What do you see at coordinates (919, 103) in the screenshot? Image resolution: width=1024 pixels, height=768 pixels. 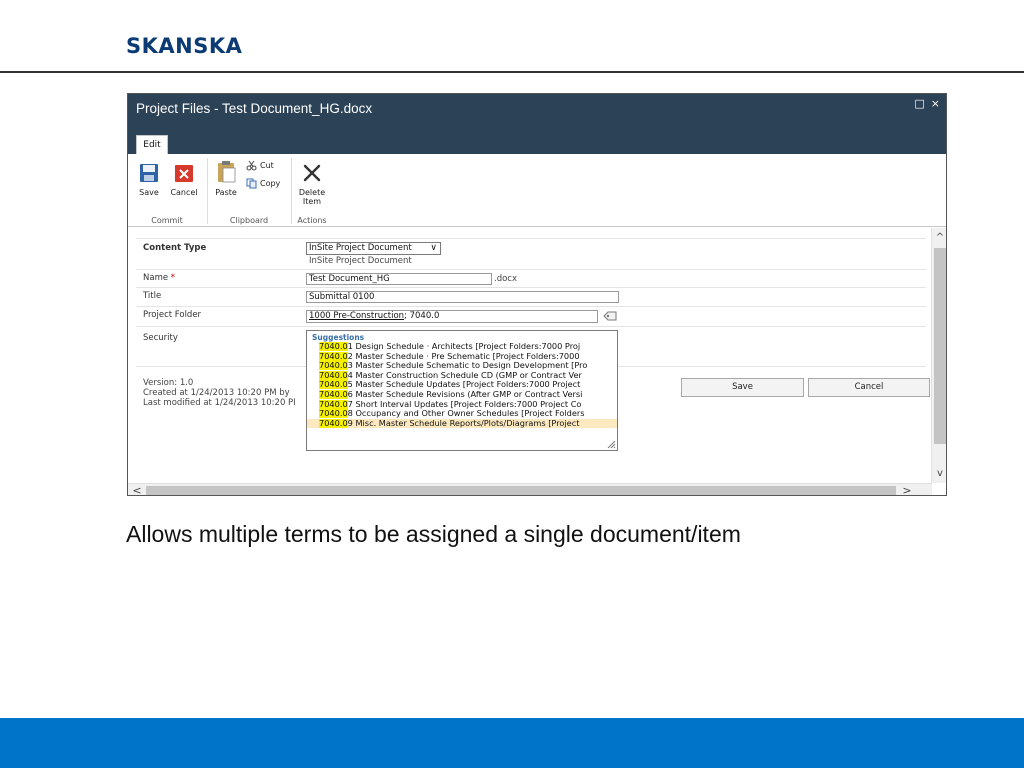 I see `maximize-icon: □` at bounding box center [919, 103].